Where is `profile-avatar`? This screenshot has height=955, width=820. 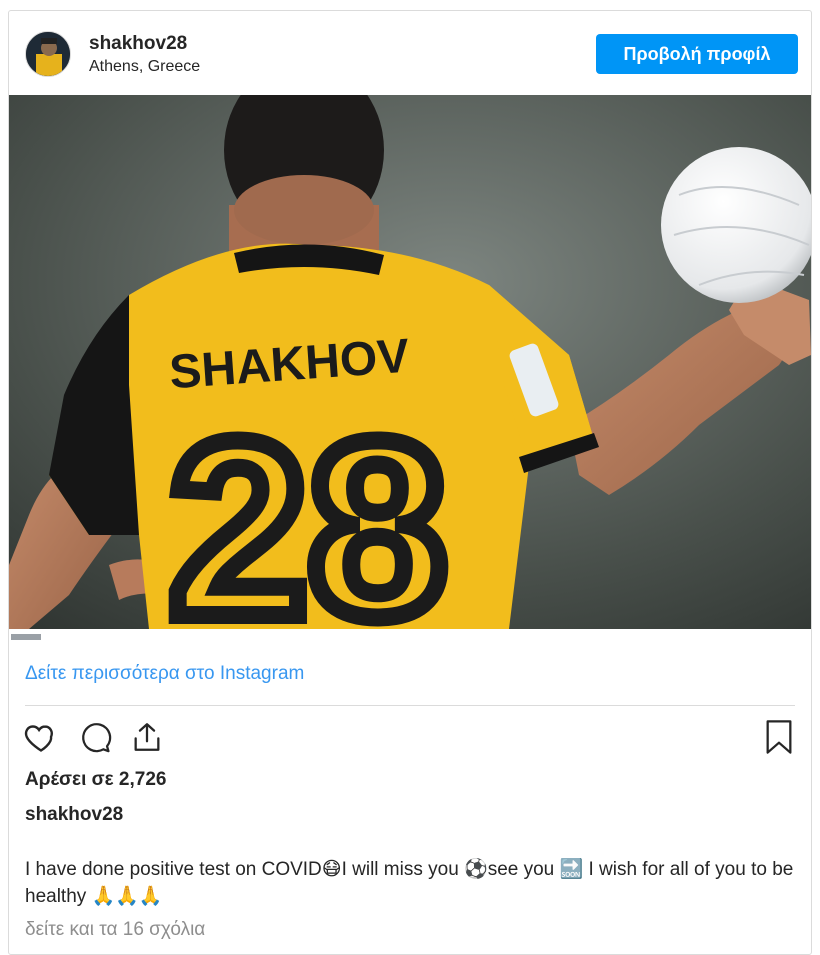
profile-avatar is located at coordinates (48, 54).